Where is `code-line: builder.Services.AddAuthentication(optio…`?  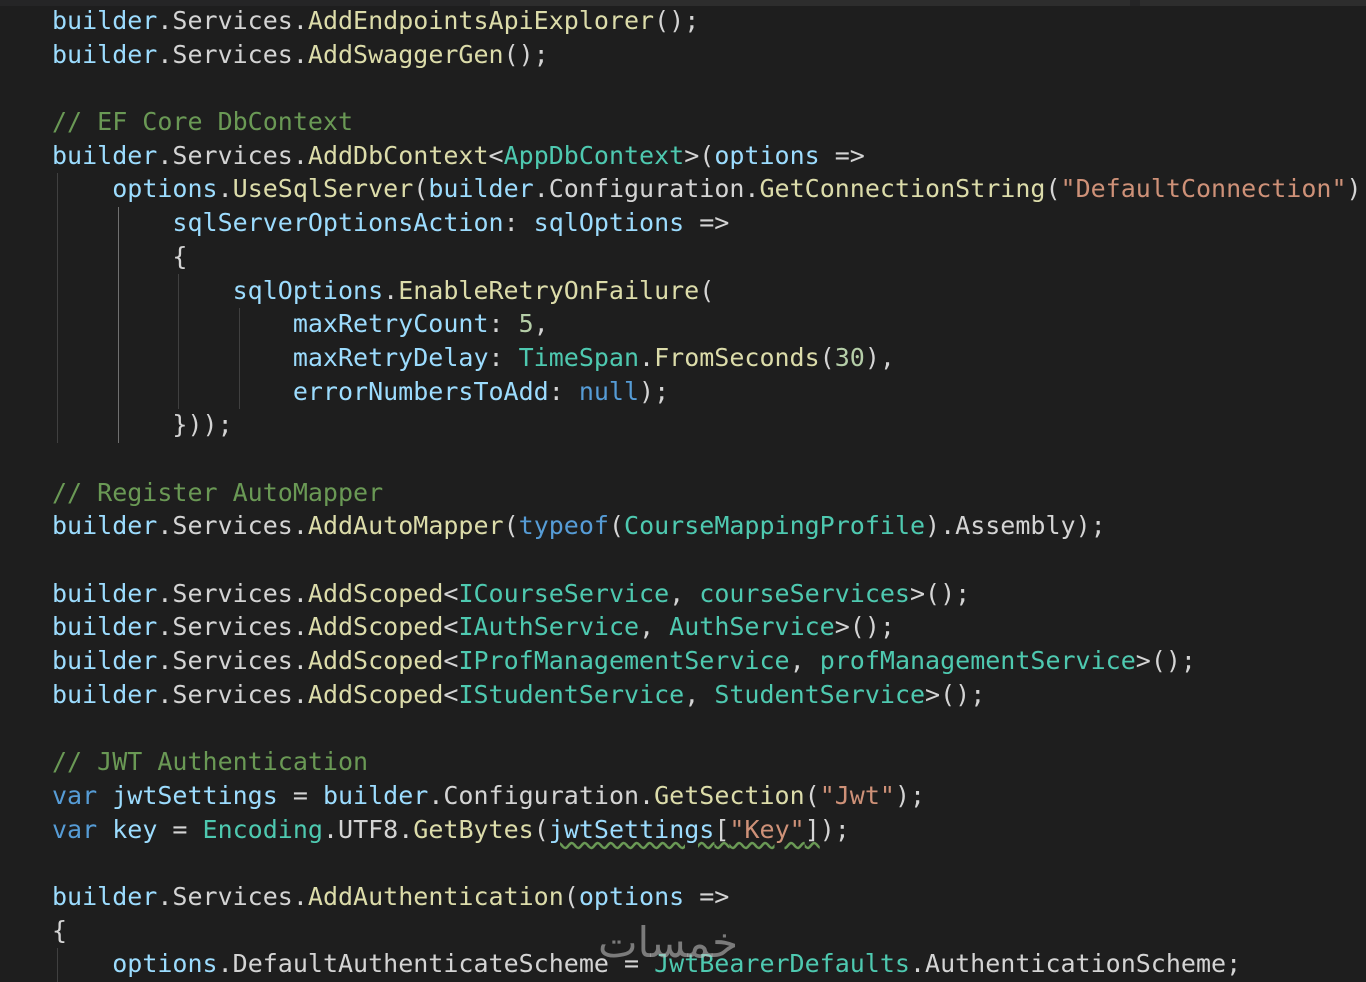 code-line: builder.Services.AddAuthentication(optio… is located at coordinates (707, 897).